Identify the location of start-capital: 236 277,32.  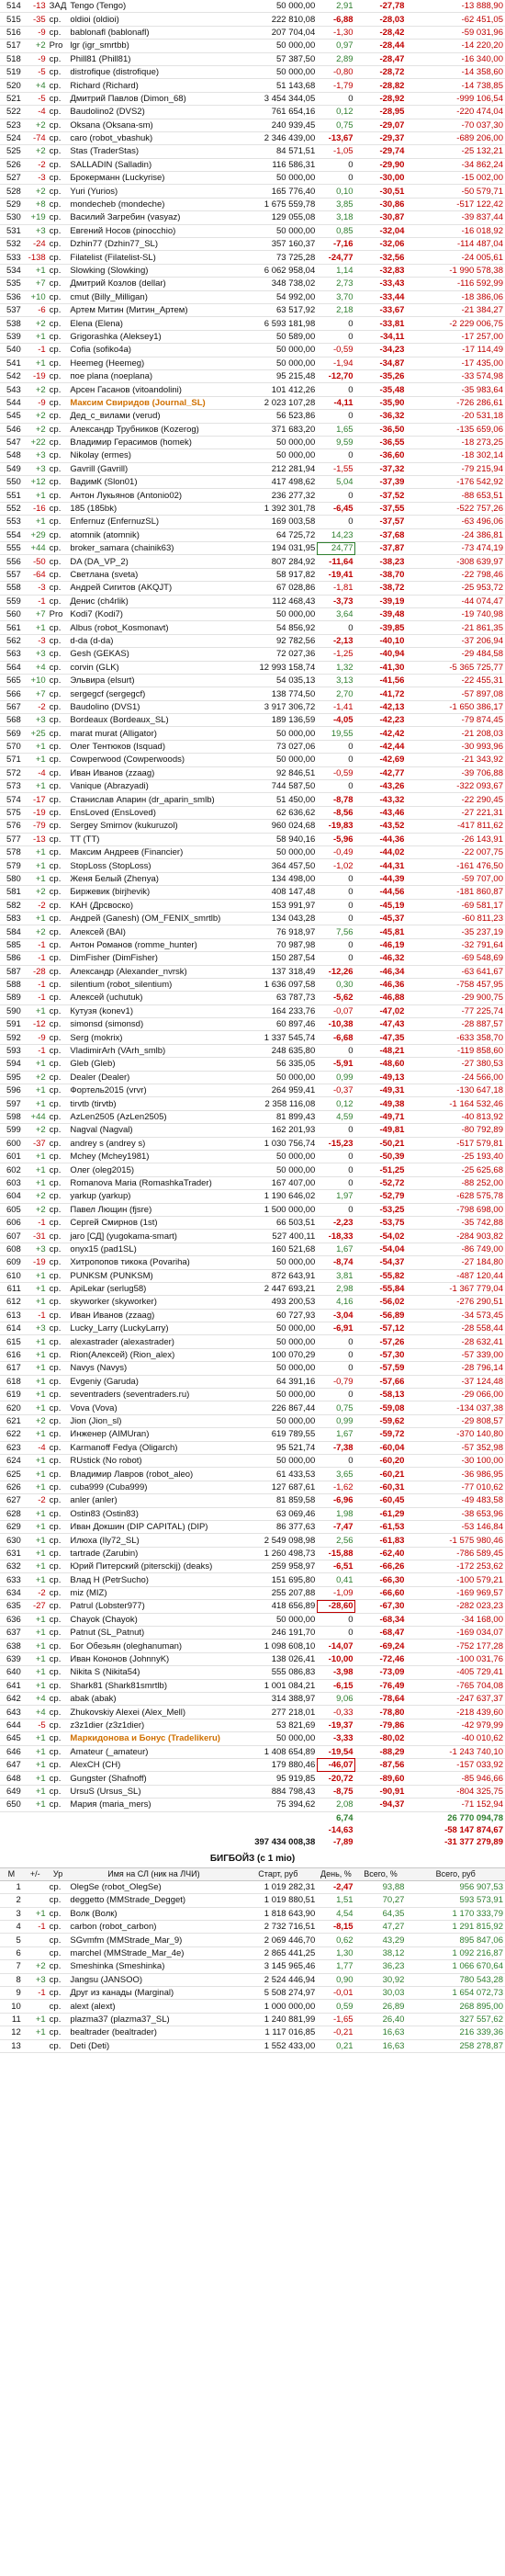
(279, 495).